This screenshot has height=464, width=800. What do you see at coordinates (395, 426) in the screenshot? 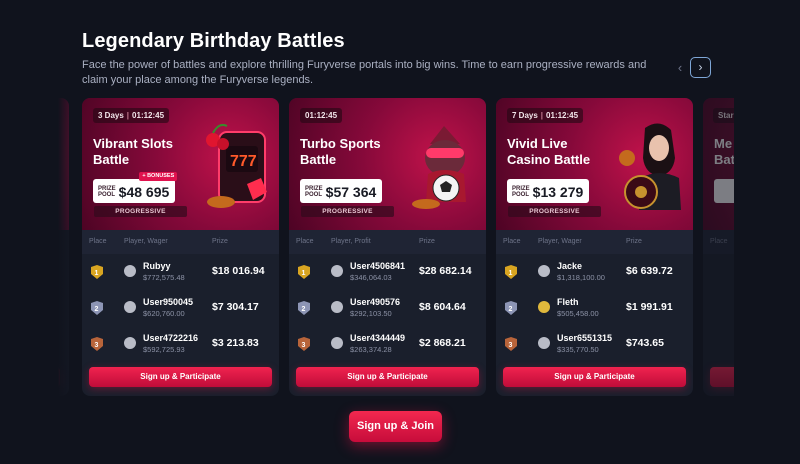
I see `sign-up-join-button: Sign up & Join` at bounding box center [395, 426].